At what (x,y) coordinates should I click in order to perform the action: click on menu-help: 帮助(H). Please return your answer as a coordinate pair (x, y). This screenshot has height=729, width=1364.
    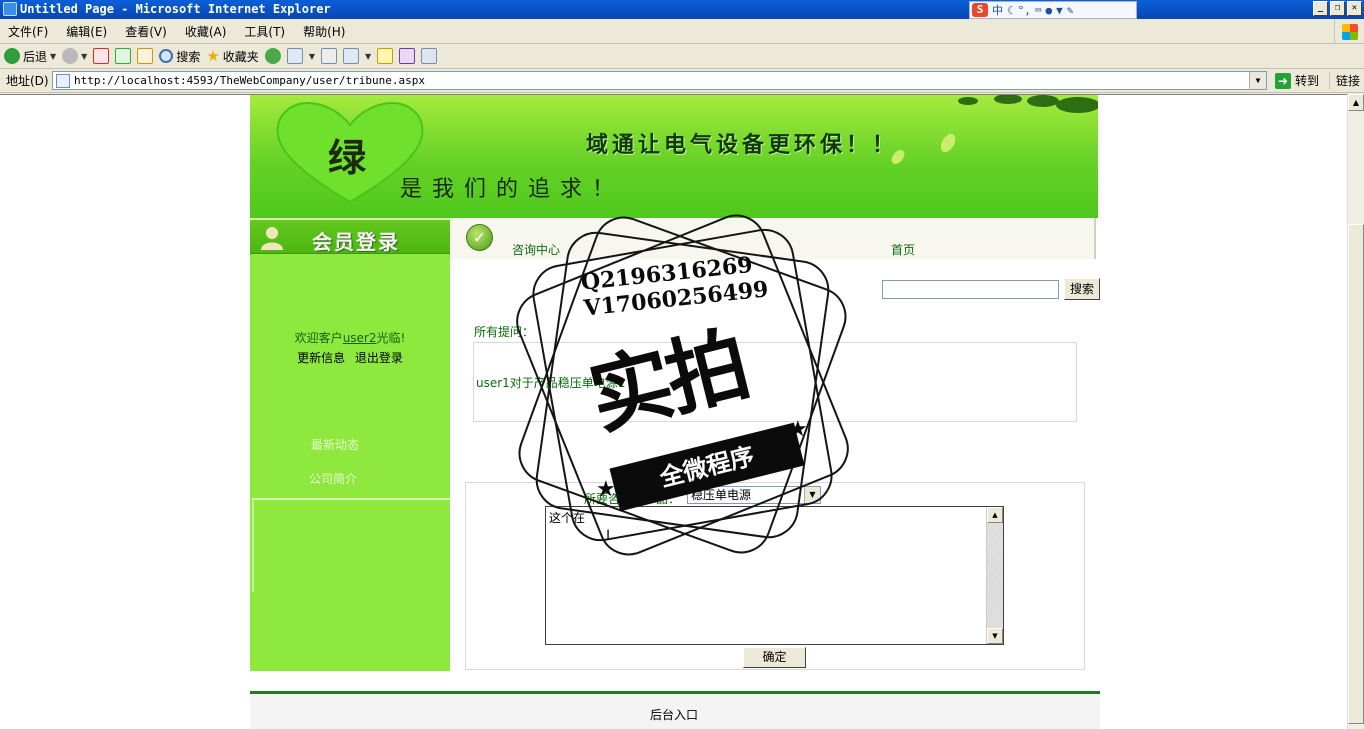
    Looking at the image, I should click on (324, 31).